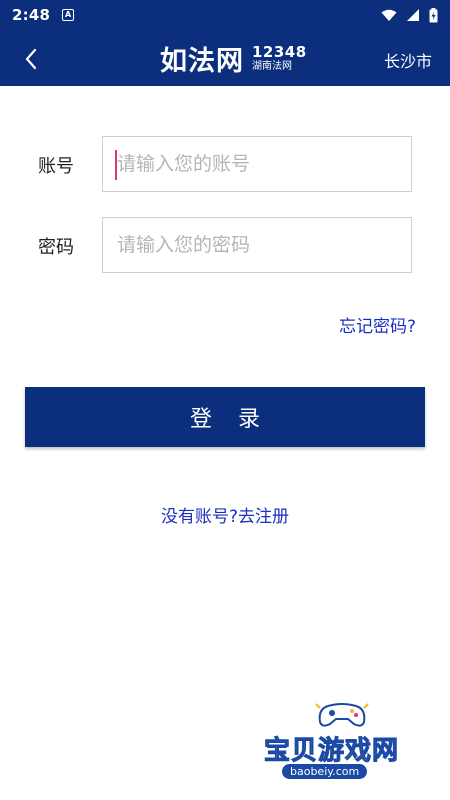 The height and width of the screenshot is (800, 450). I want to click on status-icons, so click(409, 15).